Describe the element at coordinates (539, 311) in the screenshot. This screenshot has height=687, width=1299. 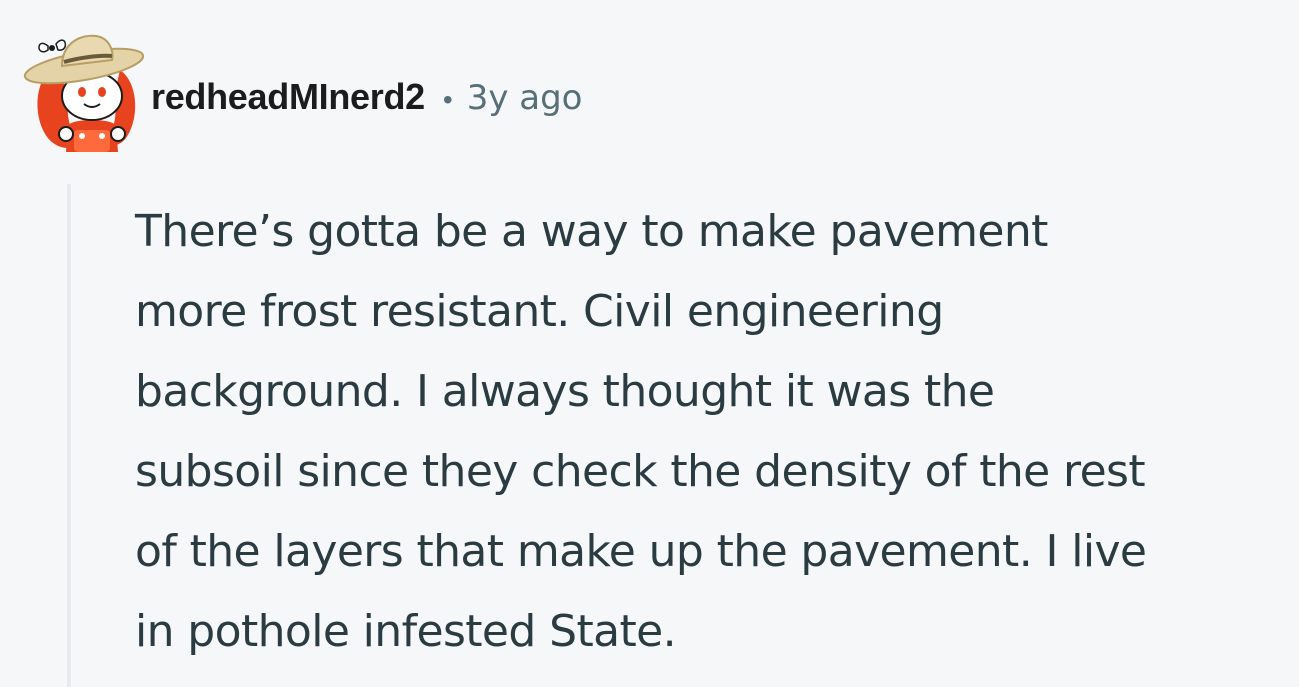
I see `comment-body-line: more frost resistant. Civil engineering` at that location.